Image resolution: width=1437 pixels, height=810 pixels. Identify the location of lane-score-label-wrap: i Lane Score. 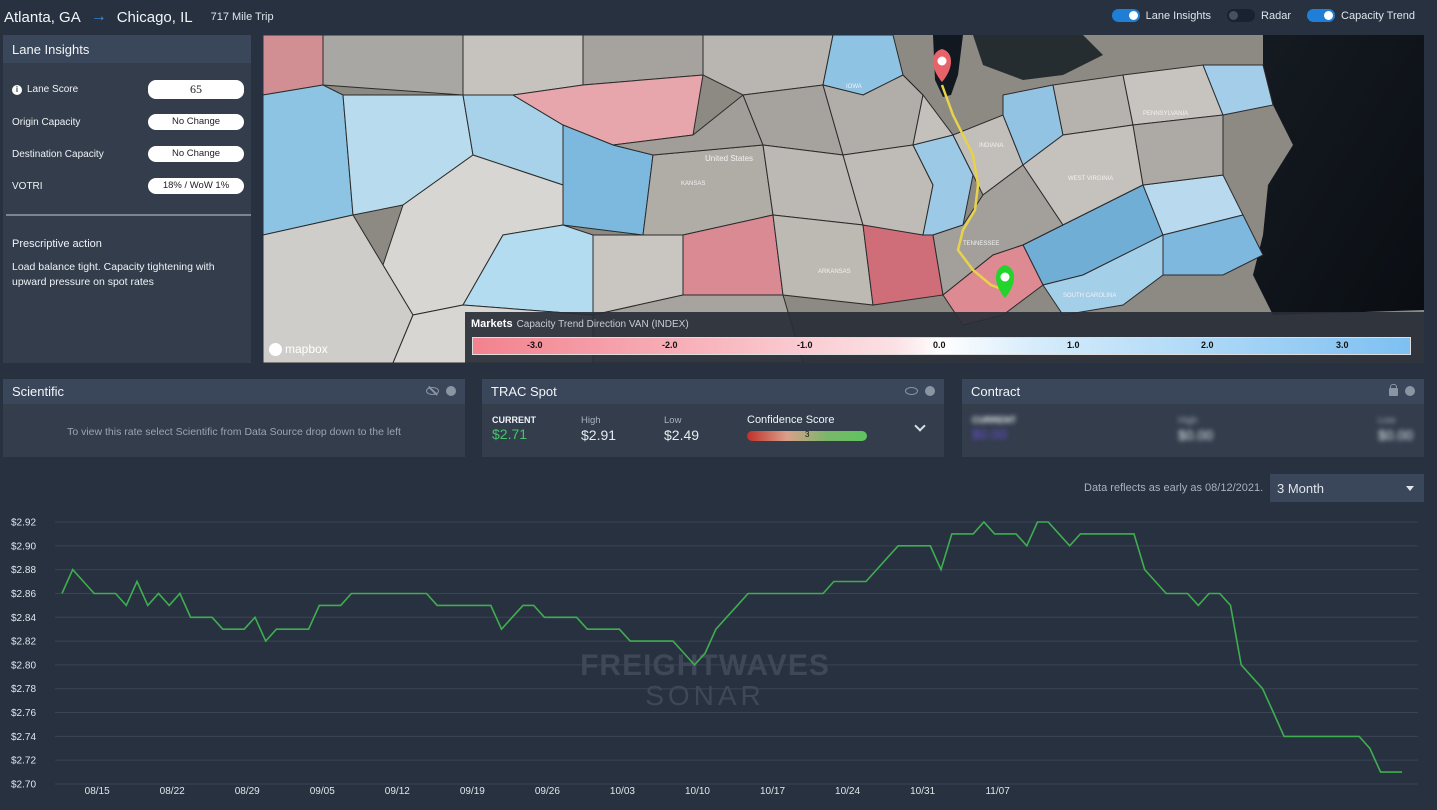
(45, 89).